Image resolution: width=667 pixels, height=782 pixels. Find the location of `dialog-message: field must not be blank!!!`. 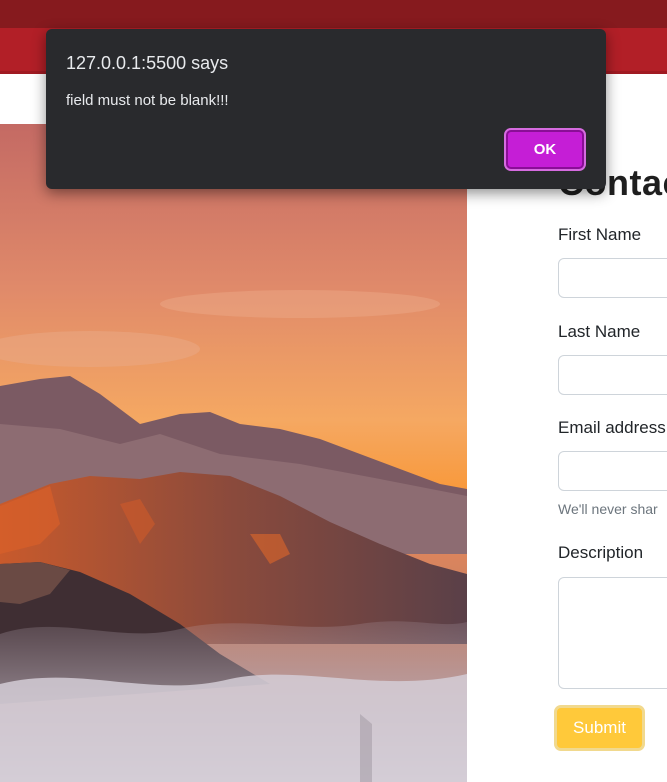

dialog-message: field must not be blank!!! is located at coordinates (147, 100).